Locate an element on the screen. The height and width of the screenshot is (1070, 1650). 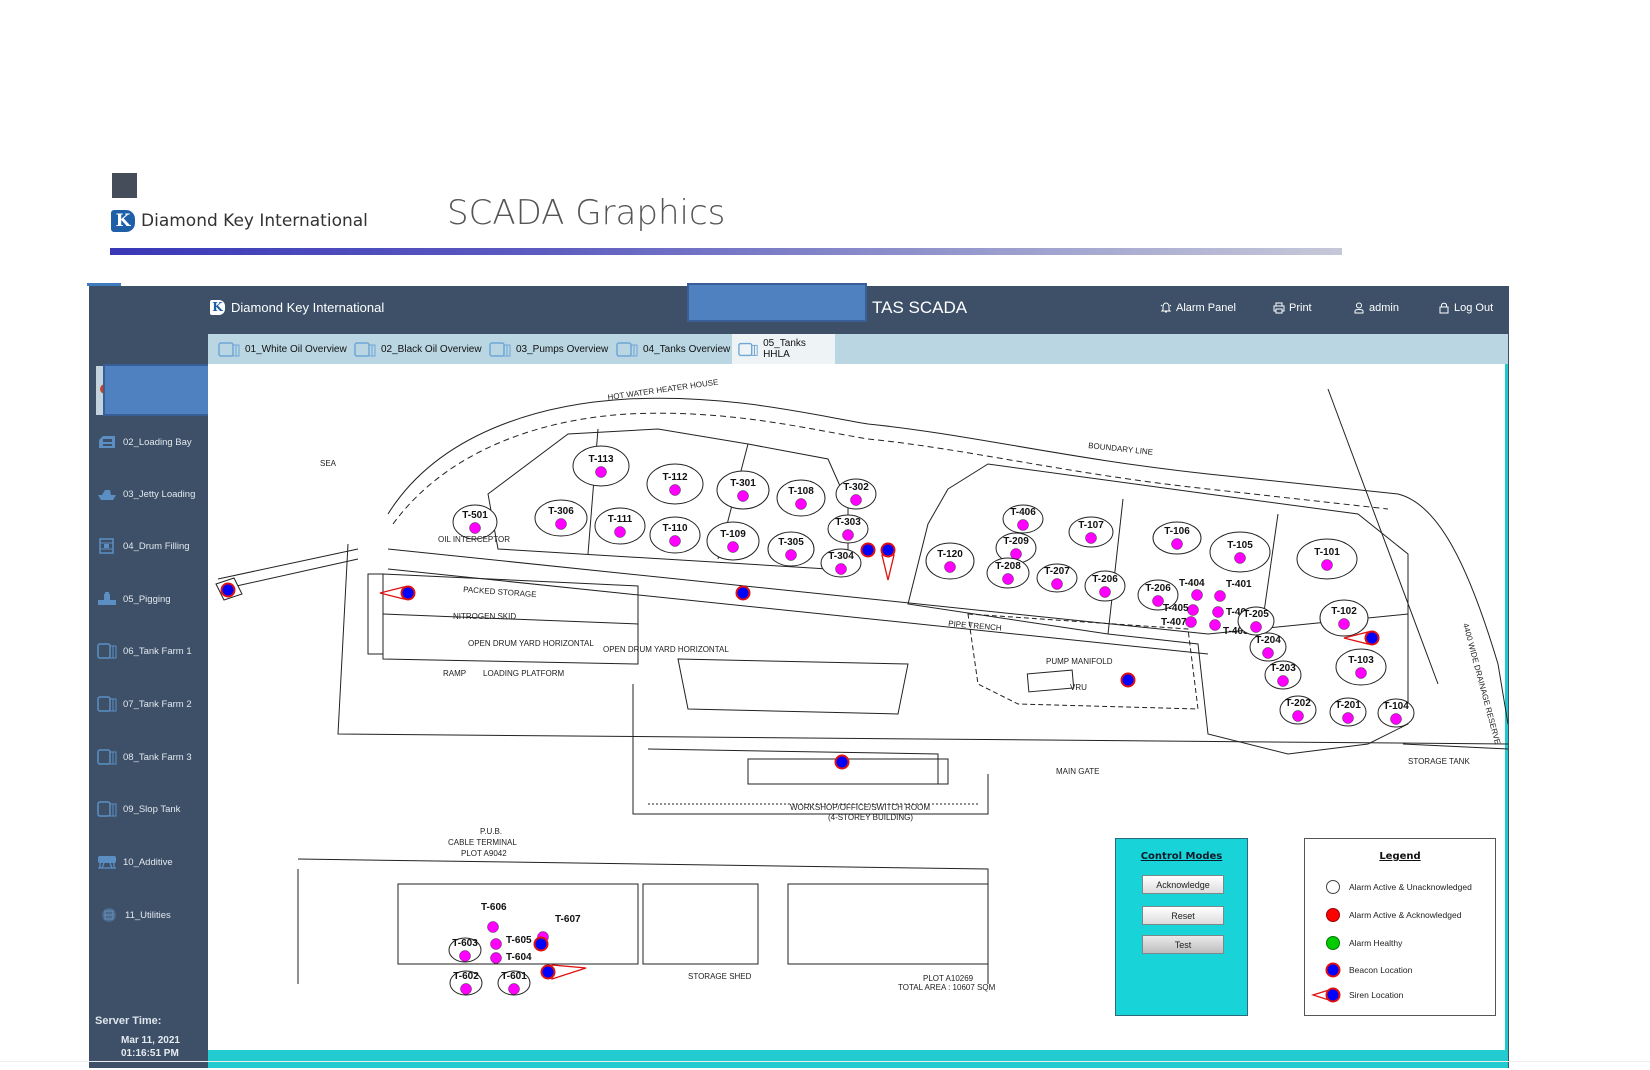
tank-t-111: T-111 is located at coordinates (620, 526).